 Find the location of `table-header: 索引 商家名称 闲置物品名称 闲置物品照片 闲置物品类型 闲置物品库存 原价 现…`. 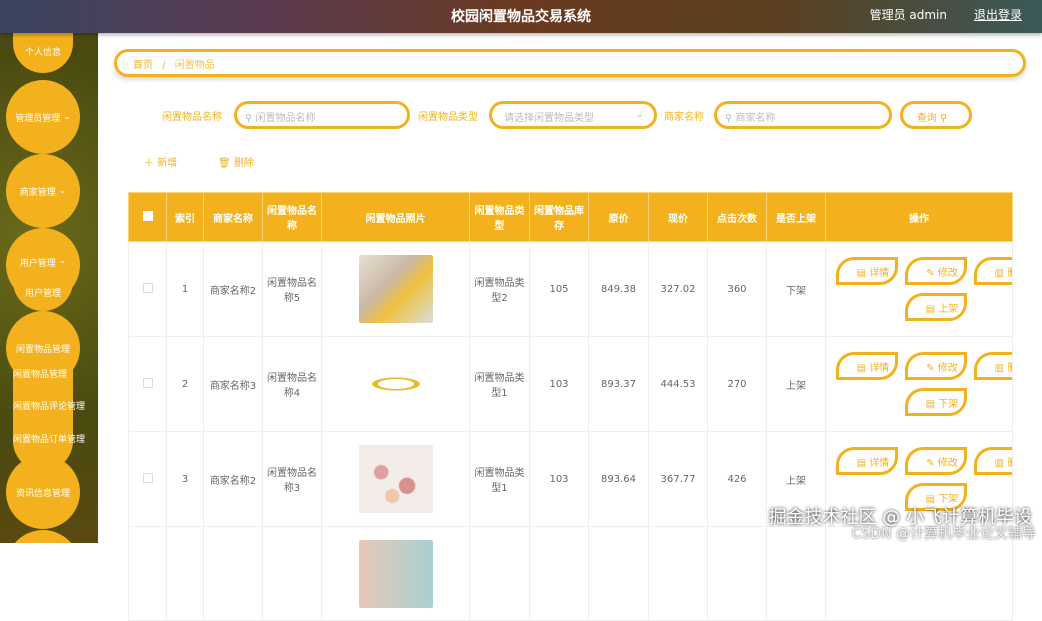

table-header: 索引 商家名称 闲置物品名称 闲置物品照片 闲置物品类型 闲置物品库存 原价 现… is located at coordinates (570, 217).